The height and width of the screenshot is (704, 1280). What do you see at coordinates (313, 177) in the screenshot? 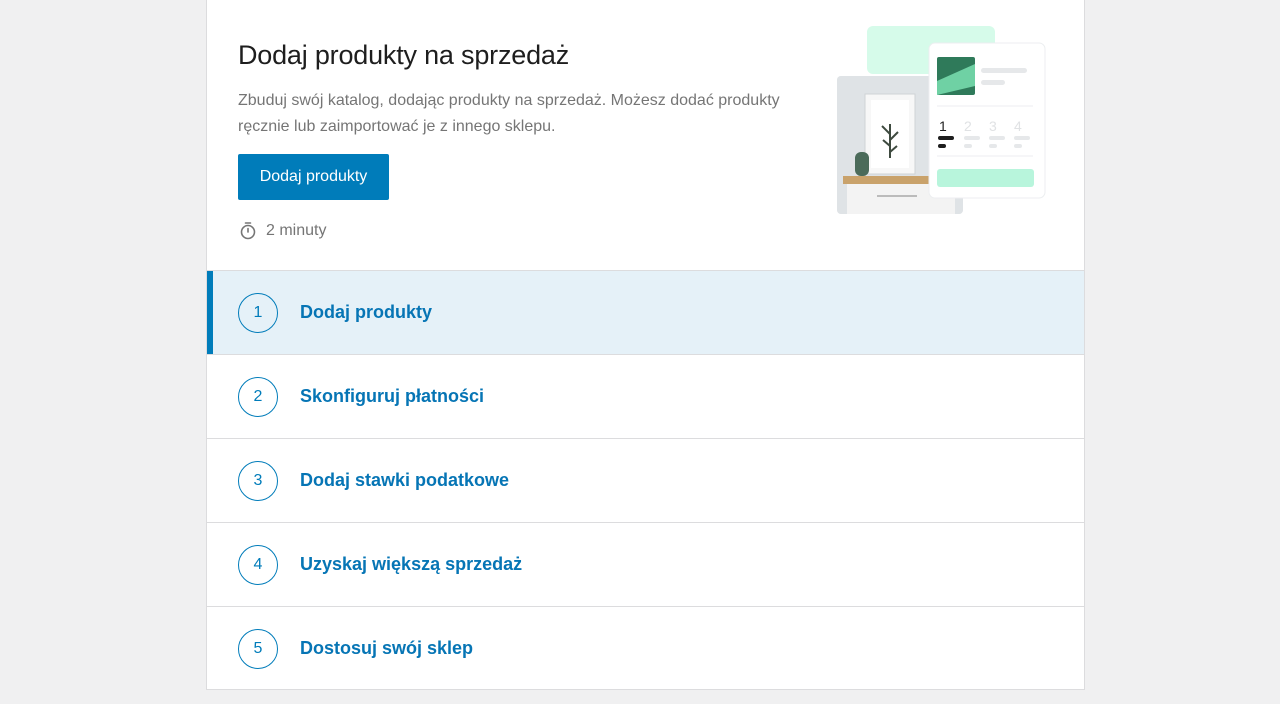
I see `add-products-button: Dodaj produkty` at bounding box center [313, 177].